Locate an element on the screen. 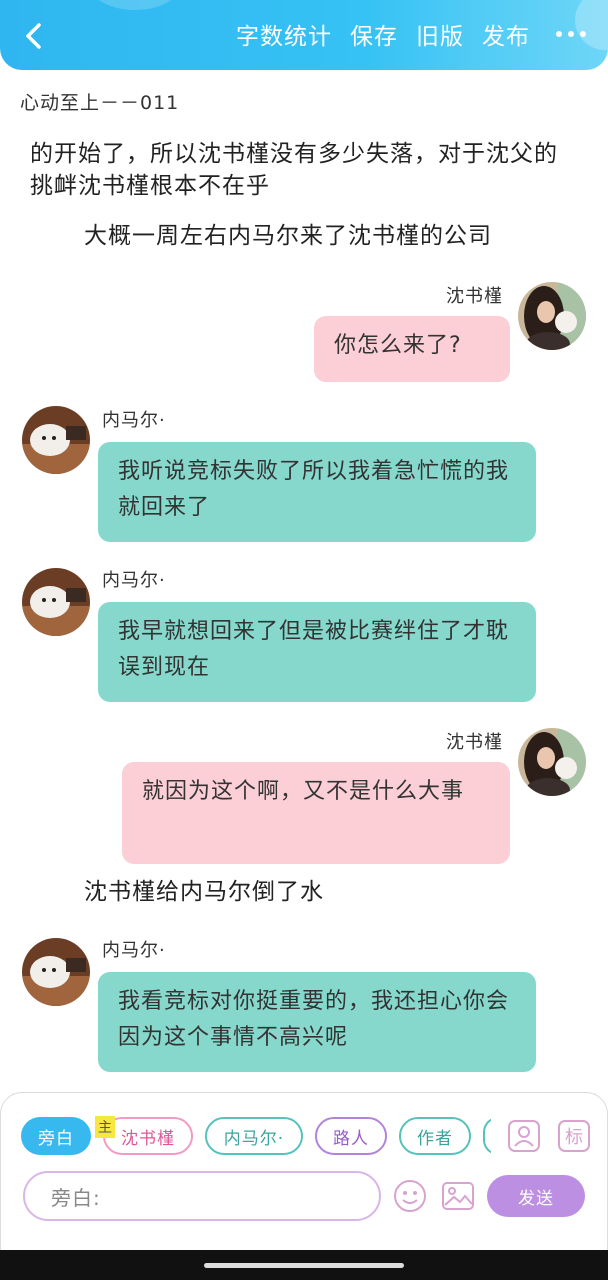 The height and width of the screenshot is (1280, 608). header-decoration is located at coordinates (135, 5).